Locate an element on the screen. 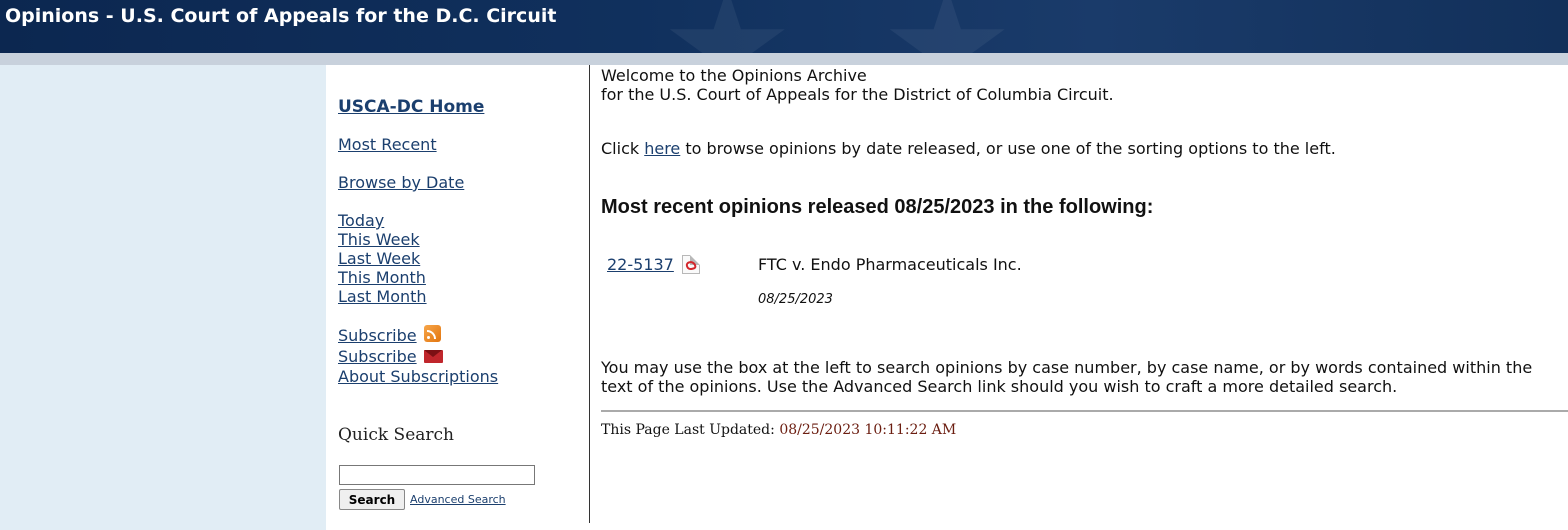 This screenshot has height=530, width=1568. rss-feed-icon is located at coordinates (432, 333).